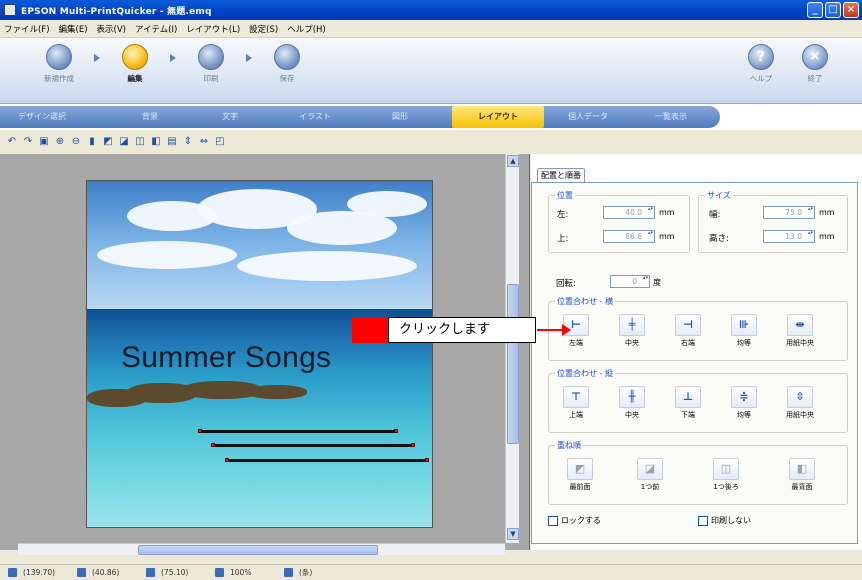 This screenshot has width=862, height=580. Describe the element at coordinates (204, 142) in the screenshot. I see `flip-horizontal-icon: ⇔` at that location.